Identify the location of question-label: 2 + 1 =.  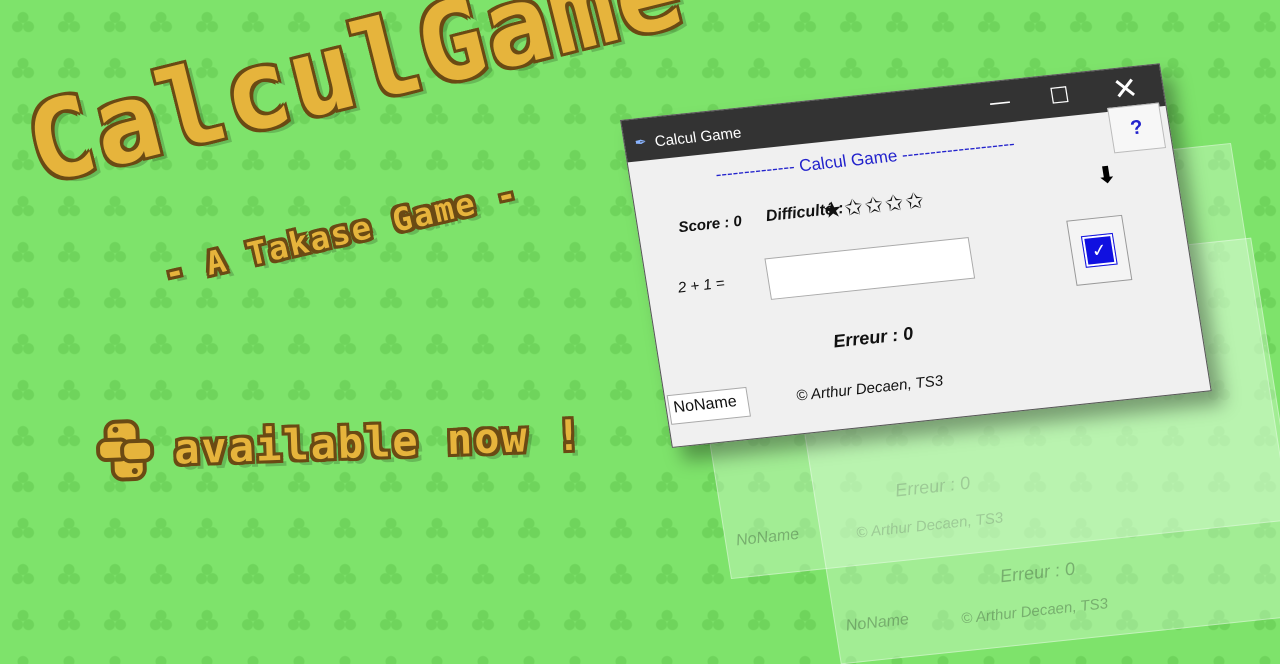
(701, 285).